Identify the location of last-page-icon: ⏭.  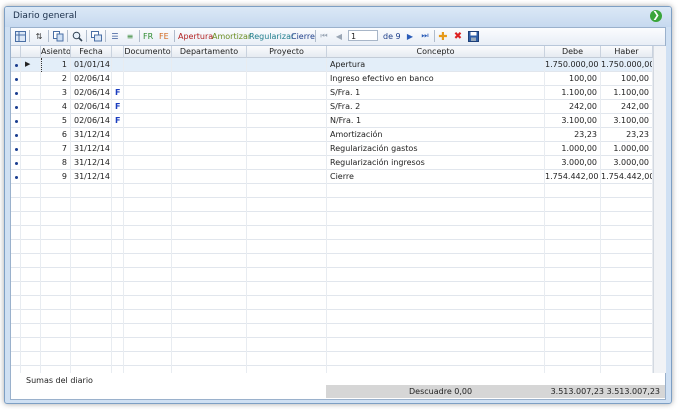
(425, 36).